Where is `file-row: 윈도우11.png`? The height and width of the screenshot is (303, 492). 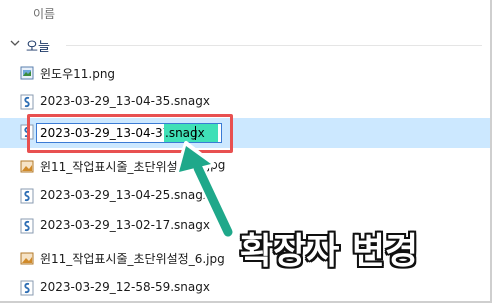 file-row: 윈도우11.png is located at coordinates (245, 73).